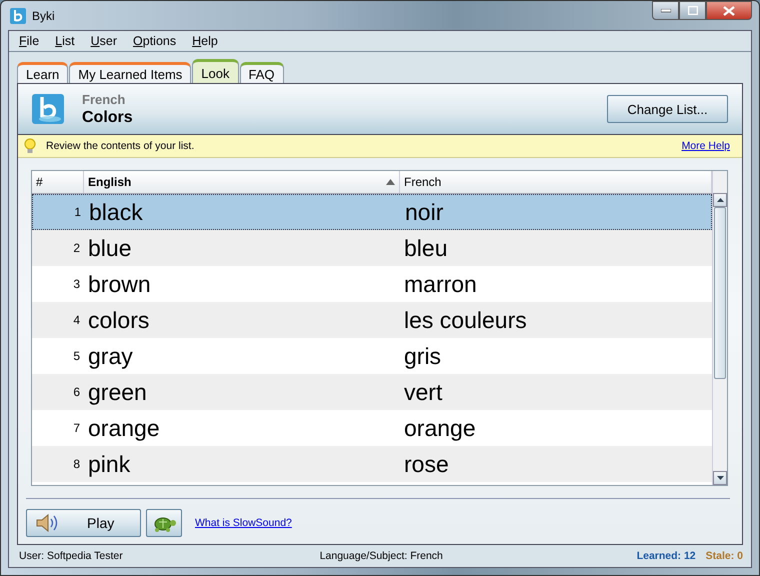  I want to click on tip-text: Review the contents of your list., so click(120, 146).